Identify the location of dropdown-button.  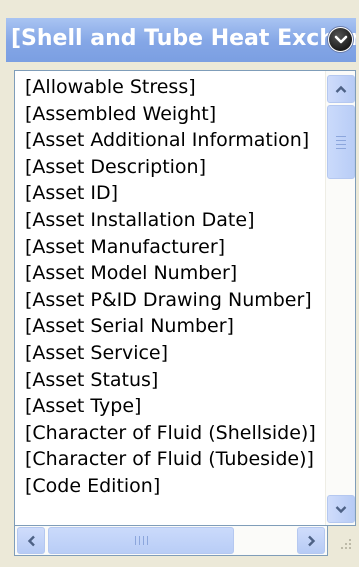
(340, 39).